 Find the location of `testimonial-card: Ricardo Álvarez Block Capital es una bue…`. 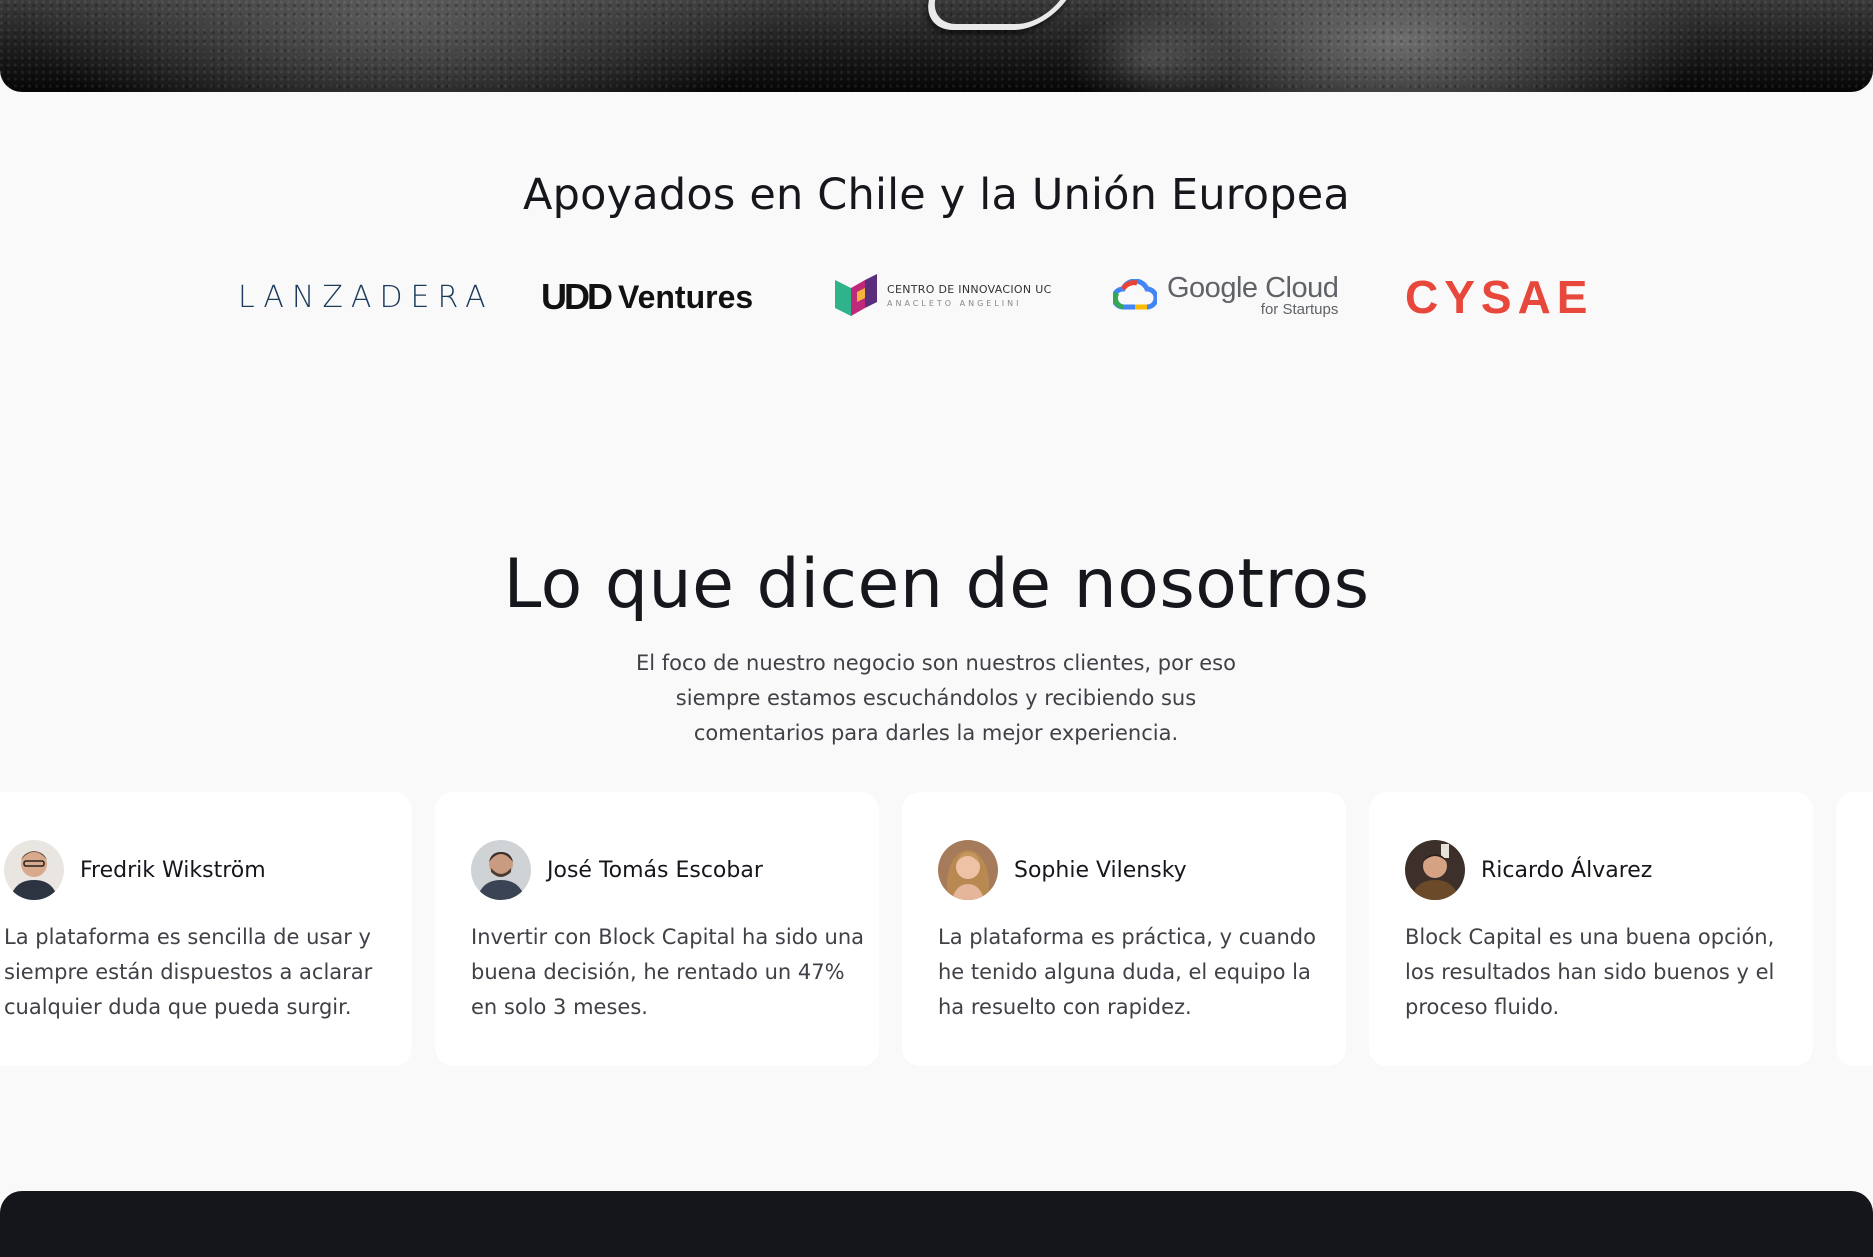

testimonial-card: Ricardo Álvarez Block Capital es una bue… is located at coordinates (1591, 929).